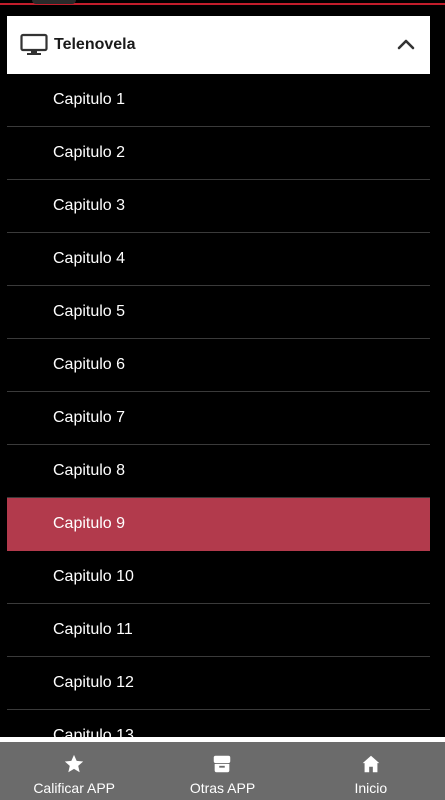 This screenshot has width=445, height=800. I want to click on chapter-item-12: Capitulo 12, so click(218, 683).